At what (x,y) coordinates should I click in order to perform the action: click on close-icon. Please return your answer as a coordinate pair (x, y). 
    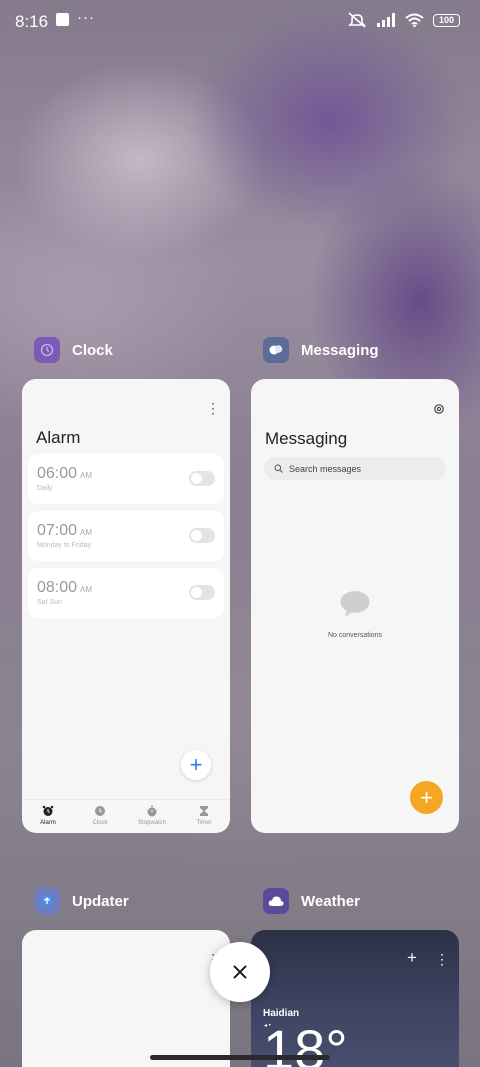
    Looking at the image, I should click on (240, 972).